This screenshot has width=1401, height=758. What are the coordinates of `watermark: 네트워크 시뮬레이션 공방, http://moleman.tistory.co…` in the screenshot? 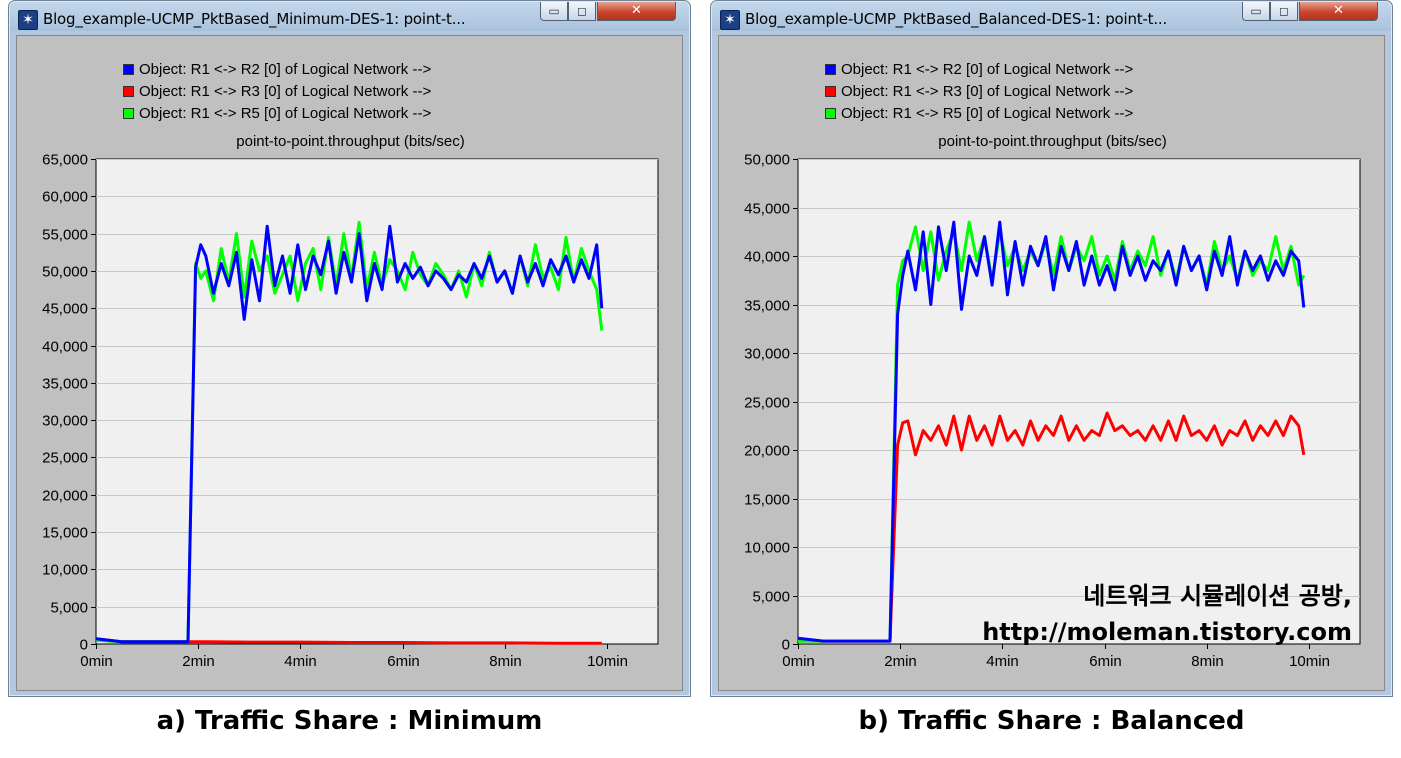 It's located at (1167, 614).